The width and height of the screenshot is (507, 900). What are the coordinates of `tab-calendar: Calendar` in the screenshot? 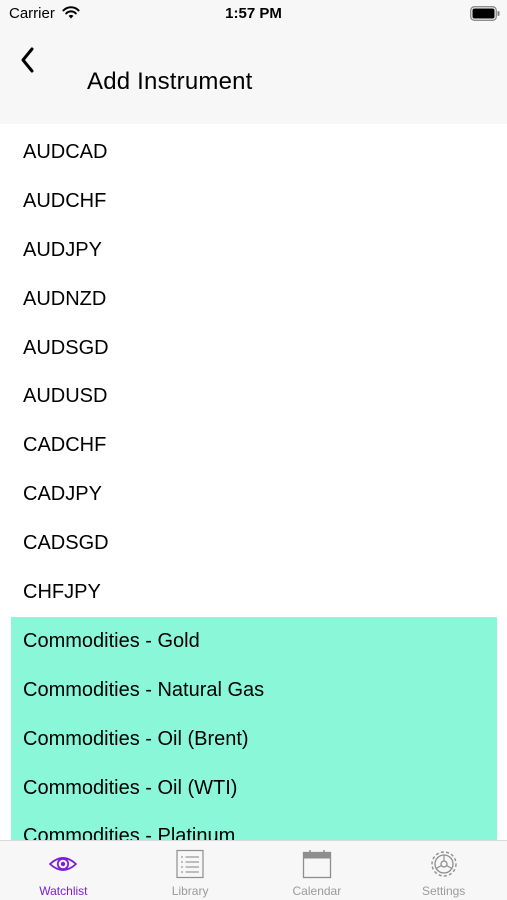 It's located at (317, 870).